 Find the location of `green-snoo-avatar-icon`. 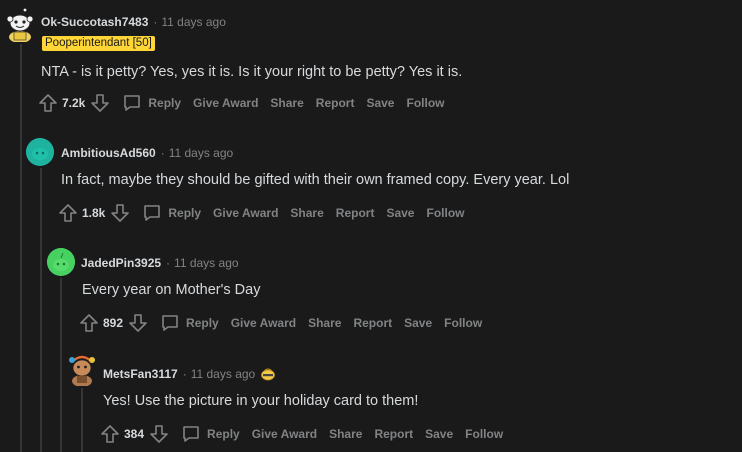

green-snoo-avatar-icon is located at coordinates (61, 262).